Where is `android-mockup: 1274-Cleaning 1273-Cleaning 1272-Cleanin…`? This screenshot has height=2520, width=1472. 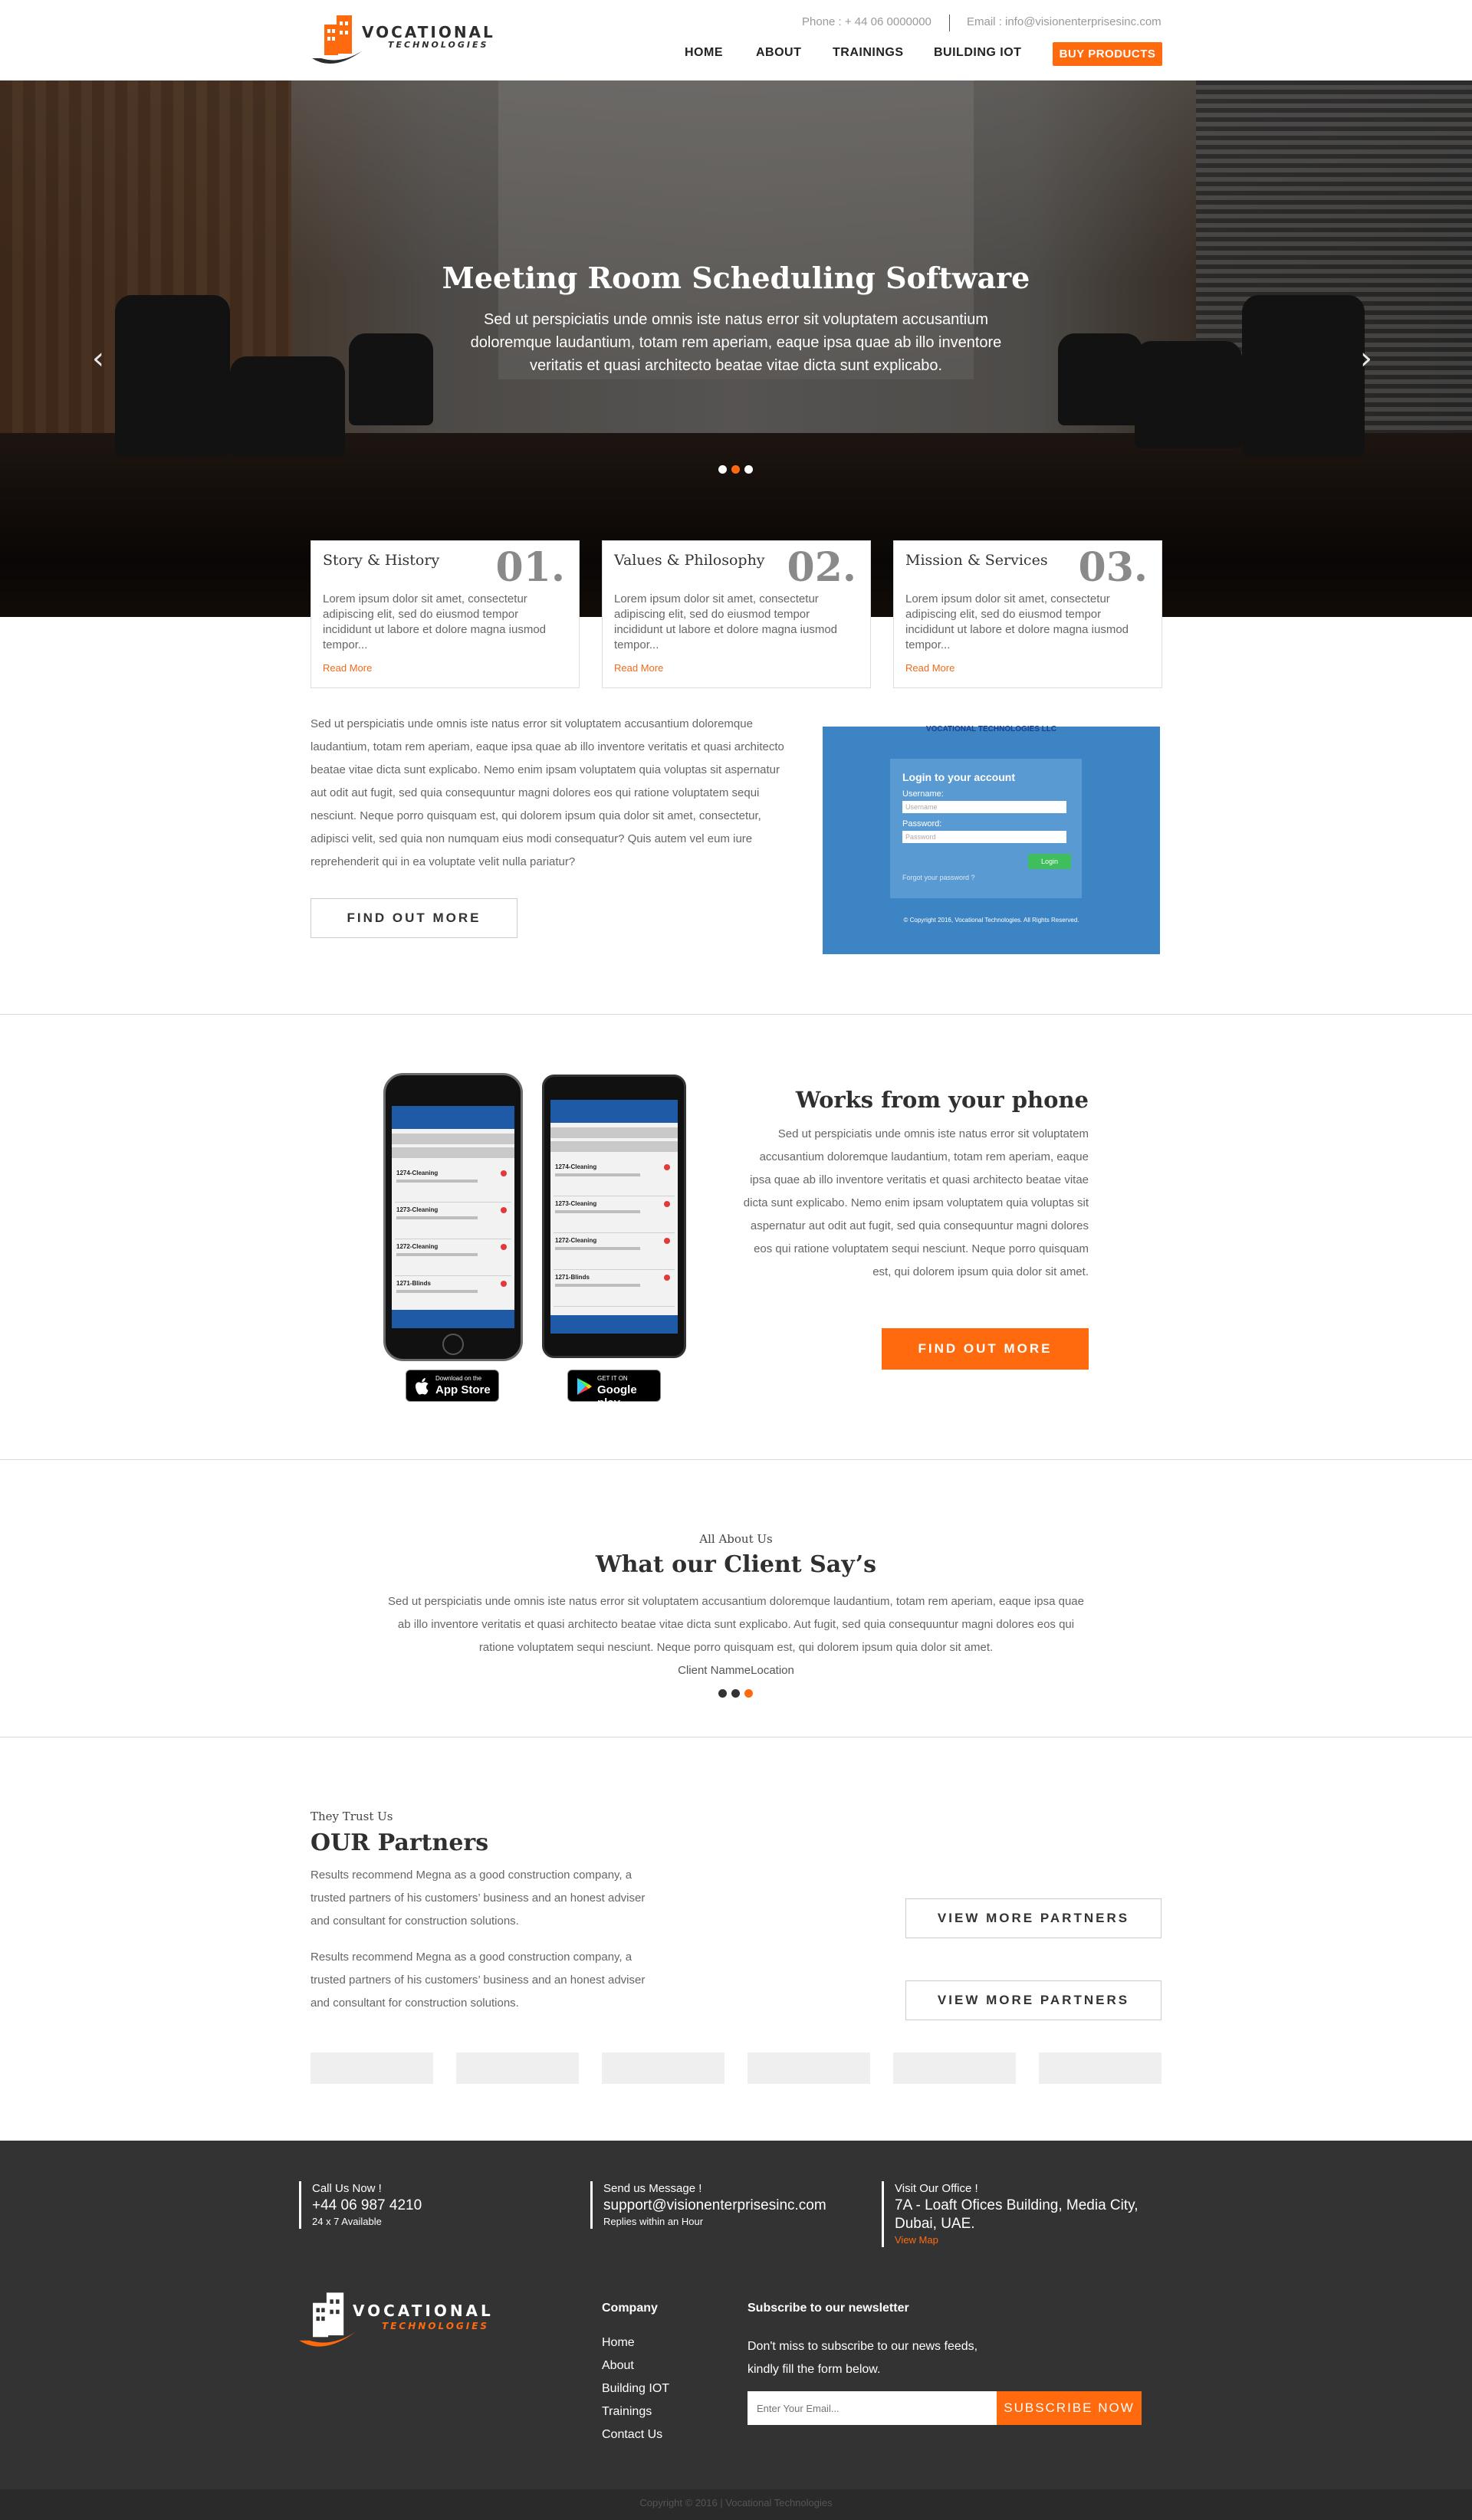
android-mockup: 1274-Cleaning 1273-Cleaning 1272-Cleanin… is located at coordinates (614, 1216).